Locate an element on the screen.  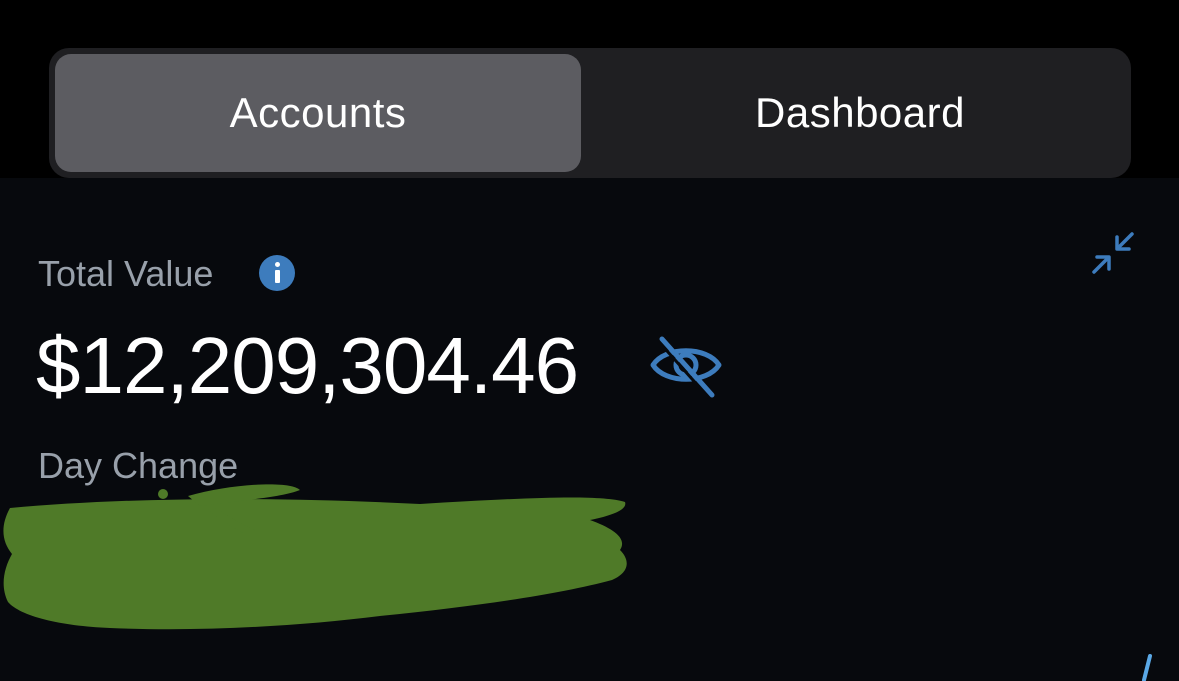
total-value-amount: $12,209,304.46 is located at coordinates (307, 365).